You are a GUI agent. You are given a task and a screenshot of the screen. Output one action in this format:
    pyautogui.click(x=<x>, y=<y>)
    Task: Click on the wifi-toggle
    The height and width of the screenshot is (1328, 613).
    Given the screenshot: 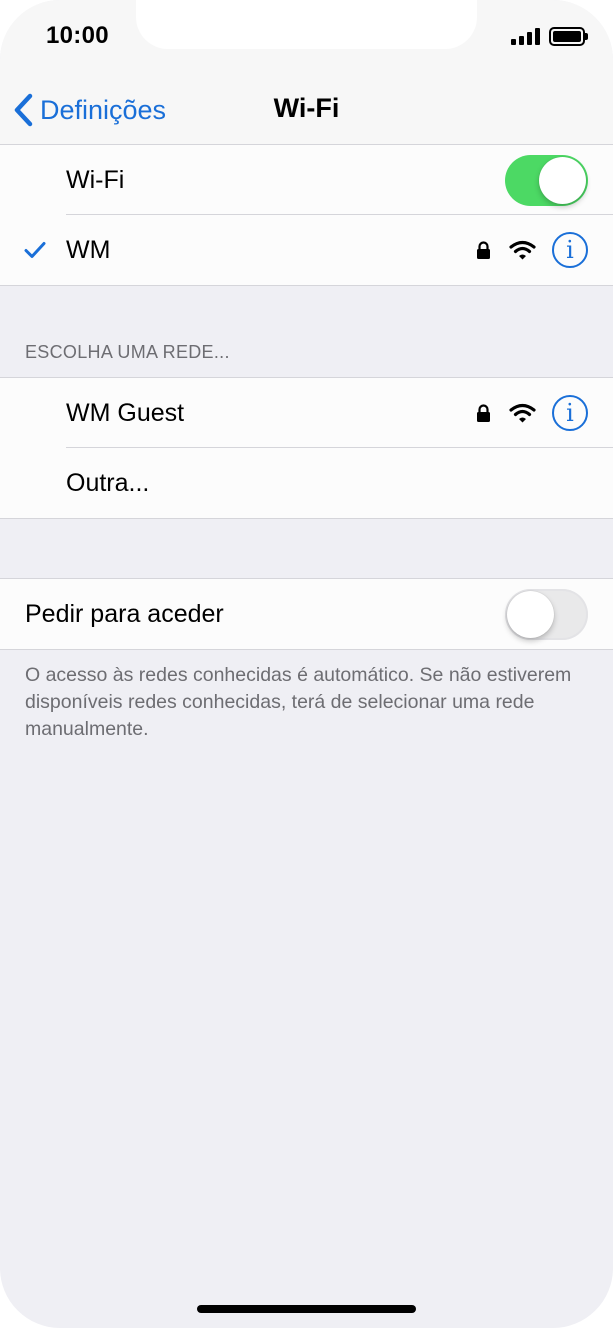 What is the action you would take?
    pyautogui.click(x=546, y=180)
    